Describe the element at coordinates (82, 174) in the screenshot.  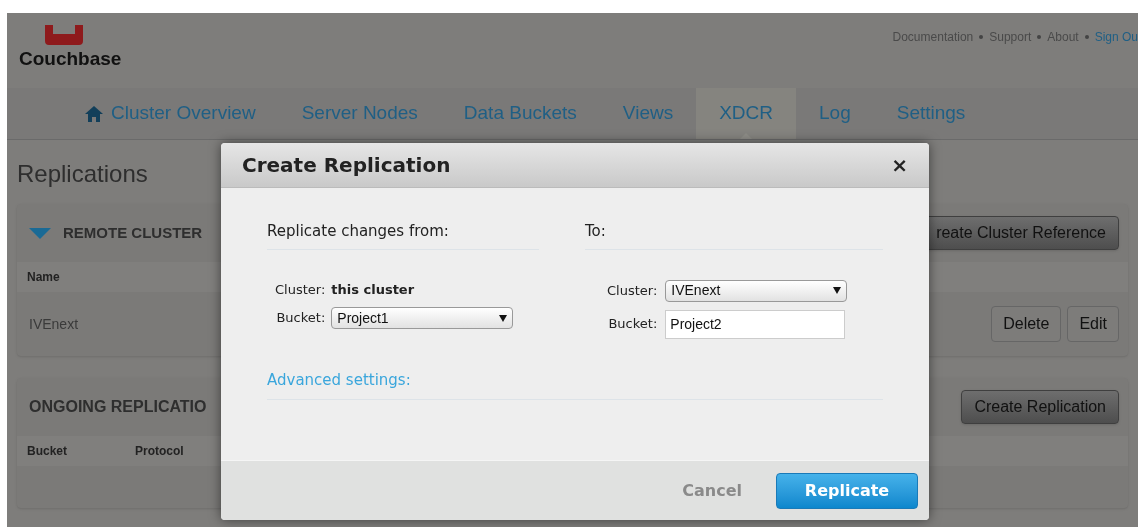
I see `page-title: Replications` at that location.